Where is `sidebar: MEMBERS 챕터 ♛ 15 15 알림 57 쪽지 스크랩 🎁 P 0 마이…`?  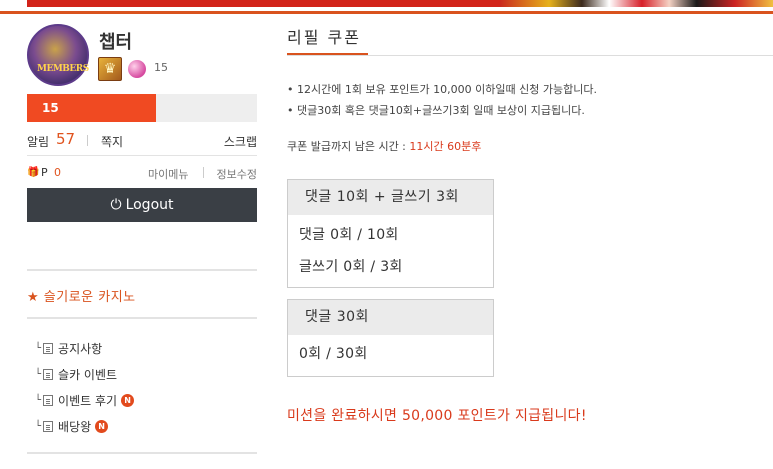 sidebar: MEMBERS 챕터 ♛ 15 15 알림 57 쪽지 스크랩 🎁 P 0 마이… is located at coordinates (142, 123).